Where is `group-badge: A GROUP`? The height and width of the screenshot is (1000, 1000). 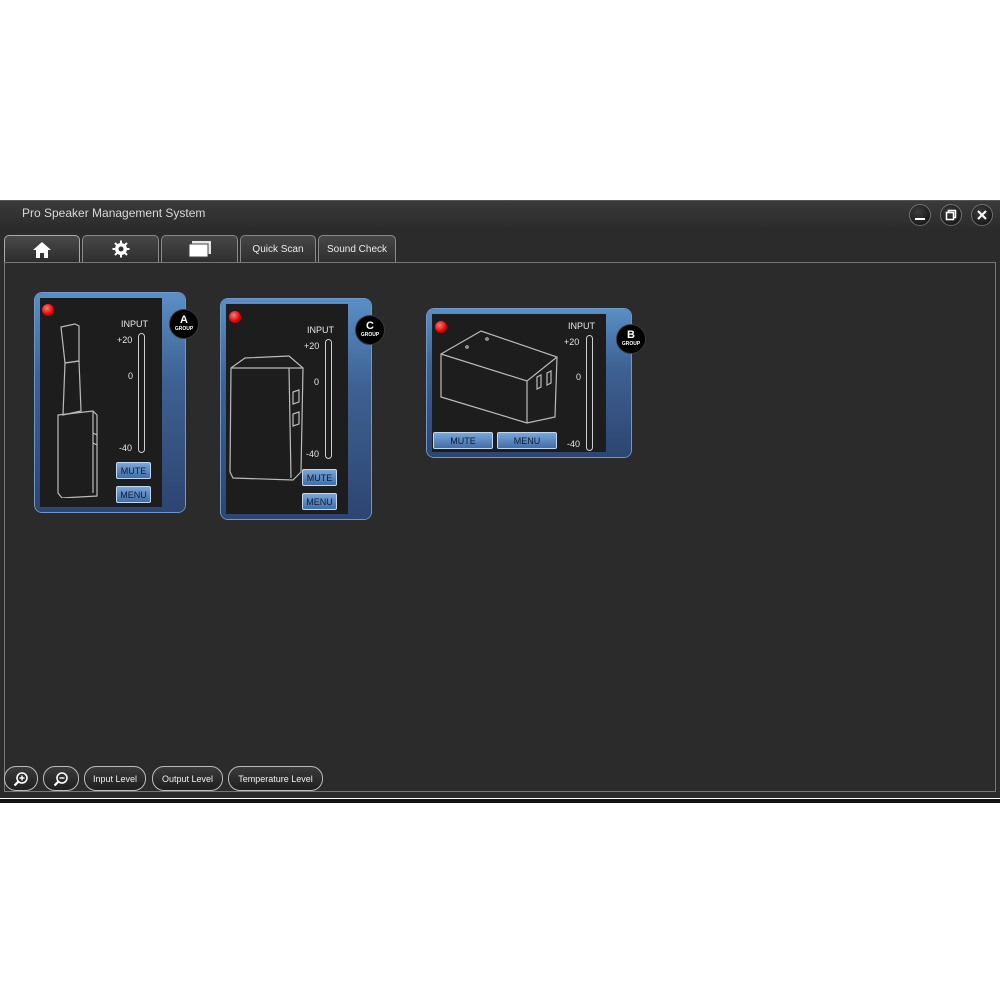 group-badge: A GROUP is located at coordinates (184, 324).